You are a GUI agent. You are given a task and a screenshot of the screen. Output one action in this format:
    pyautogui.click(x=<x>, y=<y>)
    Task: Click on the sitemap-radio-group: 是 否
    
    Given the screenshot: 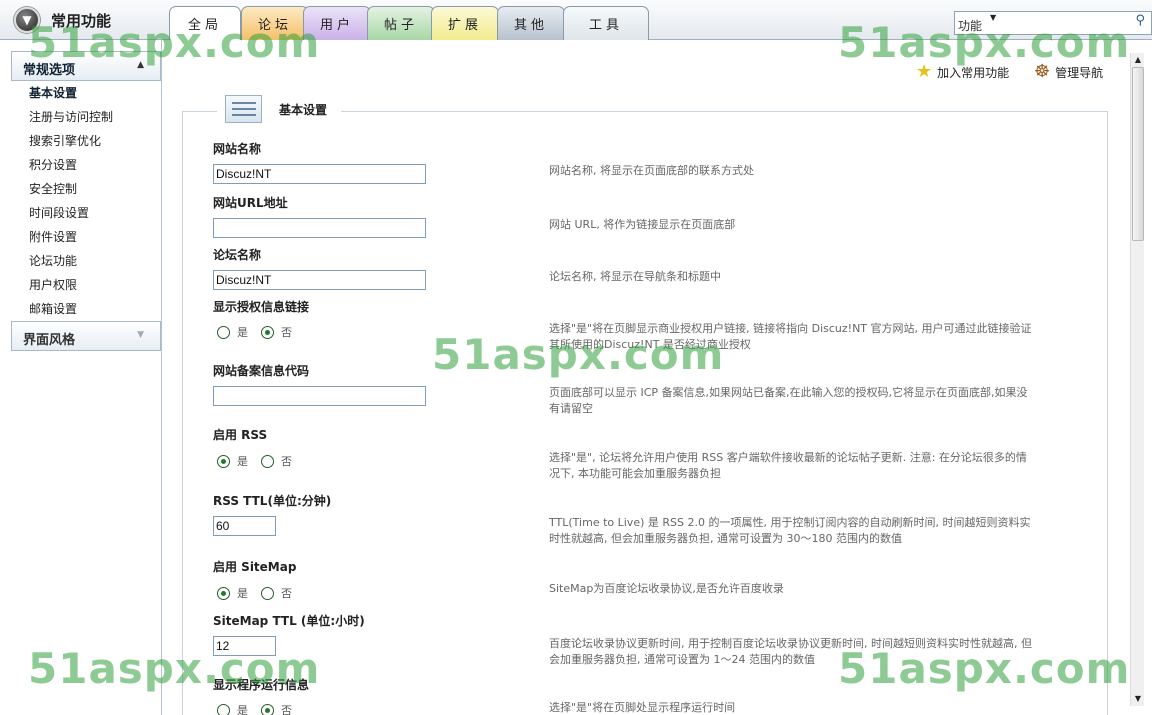 What is the action you would take?
    pyautogui.click(x=261, y=593)
    